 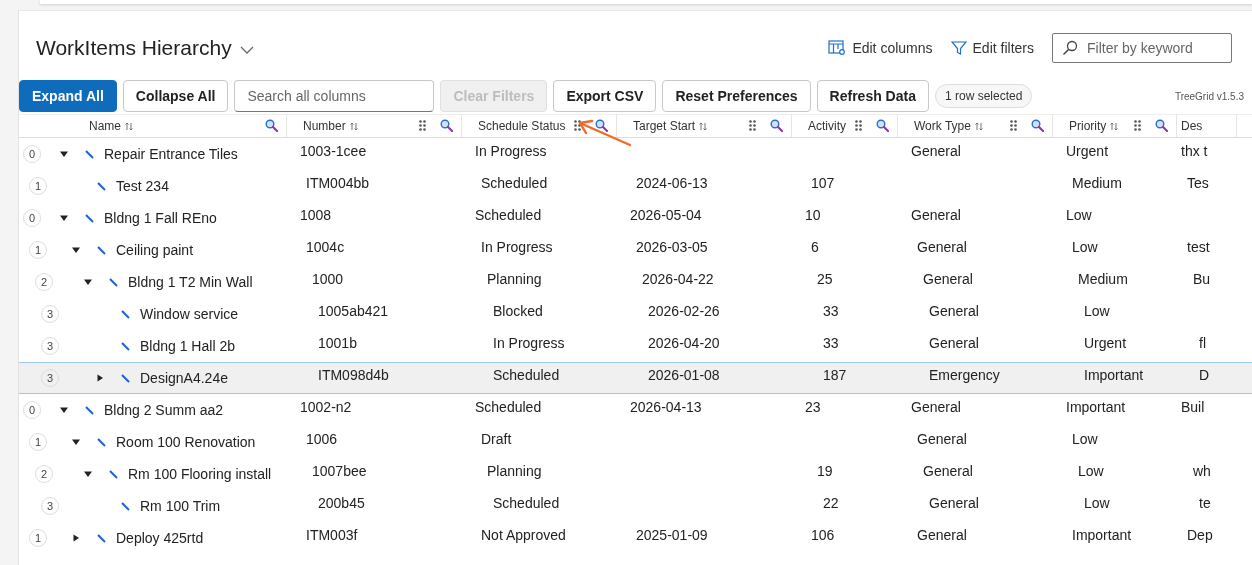 I want to click on column-header: Schedule Status, so click(x=522, y=126).